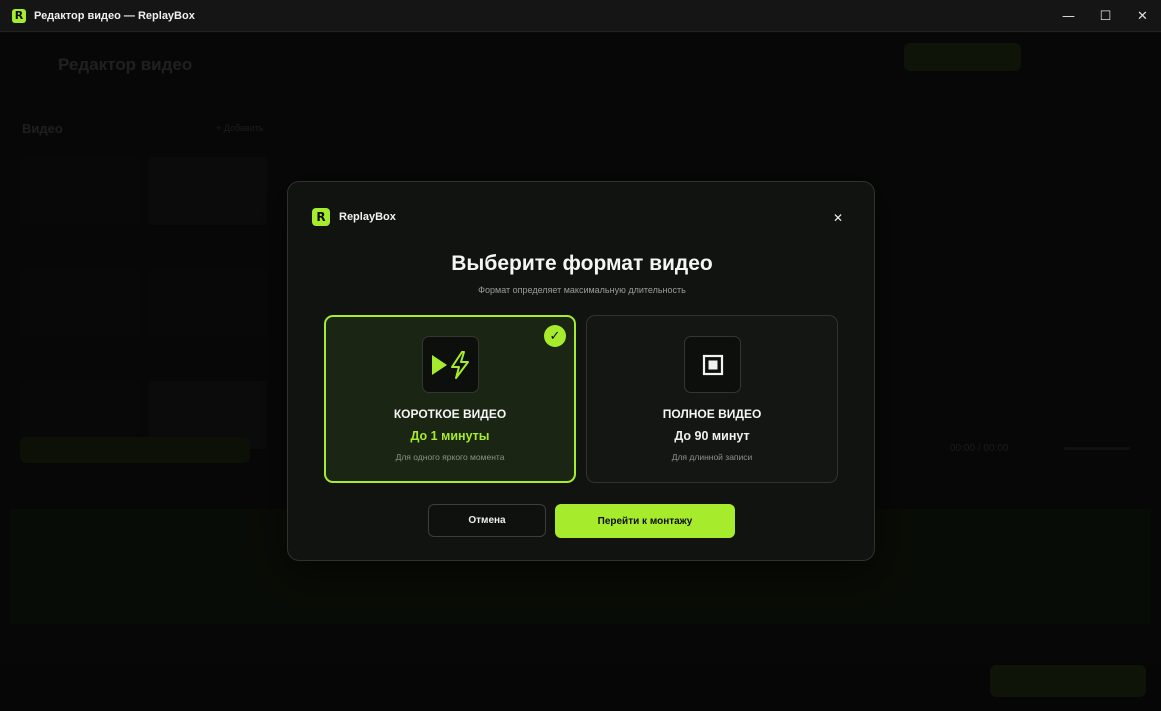  I want to click on maximize-button: ☐, so click(1105, 16).